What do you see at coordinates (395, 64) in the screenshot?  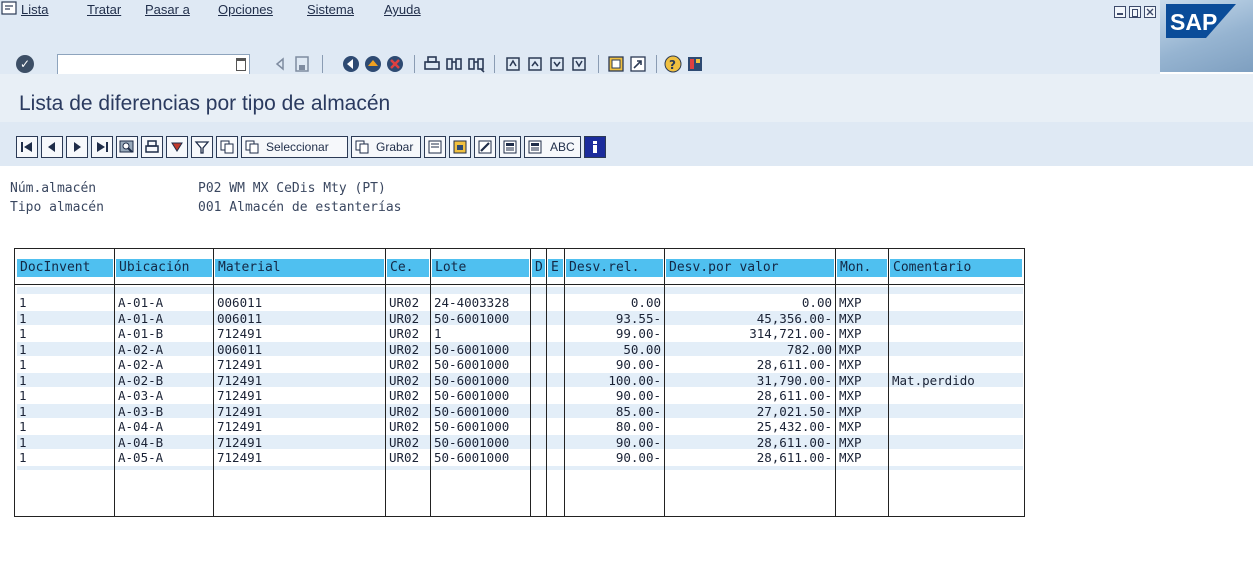 I see `cancel-icon` at bounding box center [395, 64].